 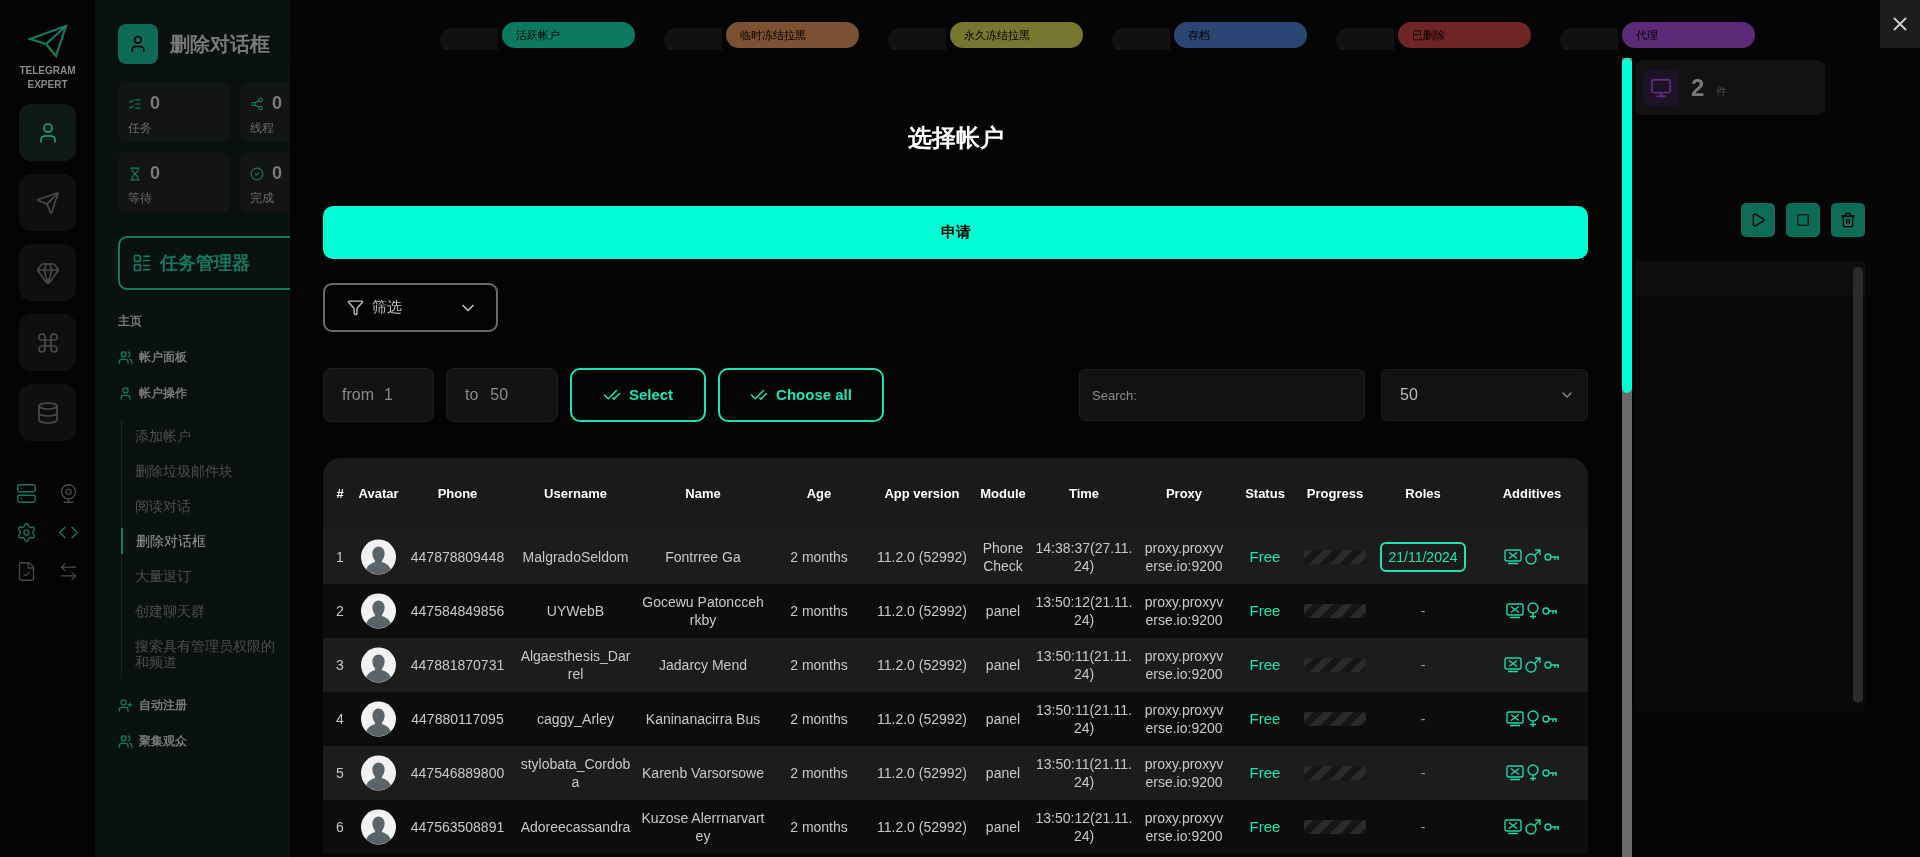 I want to click on table-cell: 447563508891, so click(x=457, y=827).